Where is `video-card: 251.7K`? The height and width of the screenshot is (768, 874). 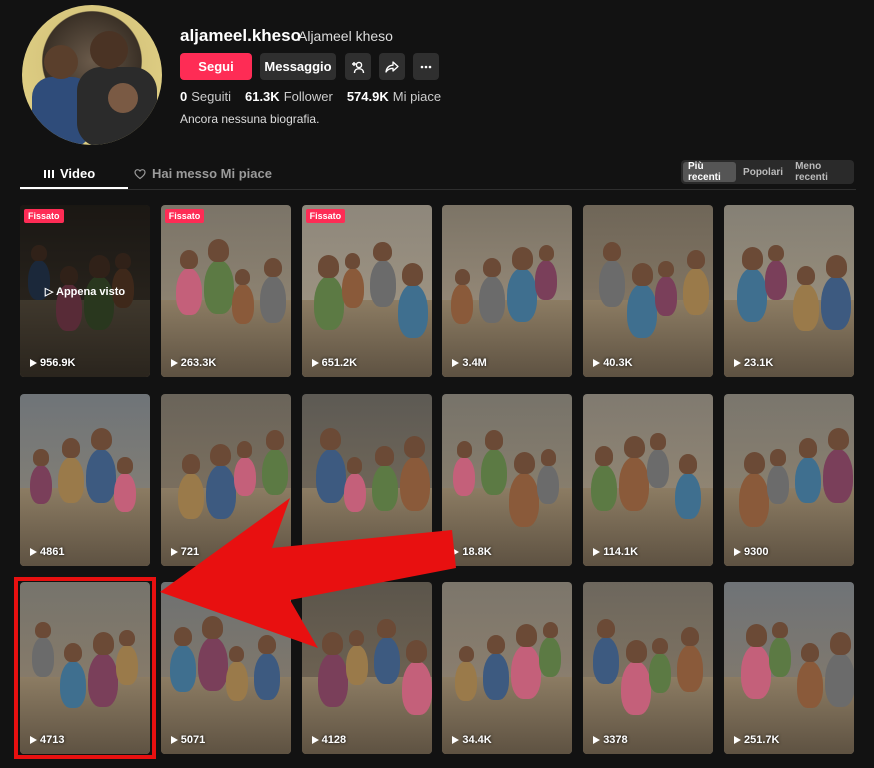
video-card: 251.7K is located at coordinates (789, 668).